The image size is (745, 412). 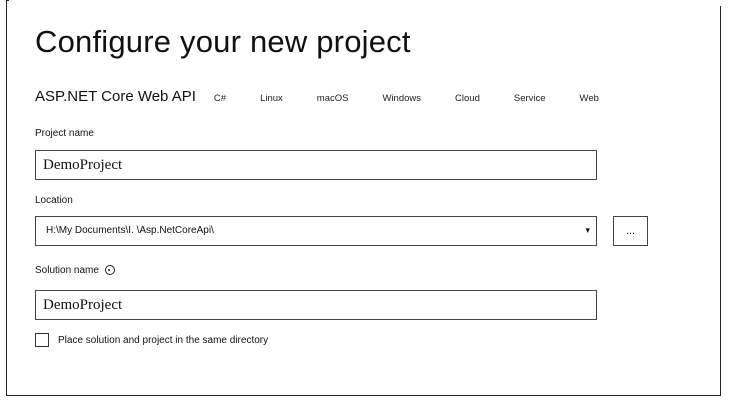 What do you see at coordinates (42, 340) in the screenshot?
I see `same-directory-checkbox` at bounding box center [42, 340].